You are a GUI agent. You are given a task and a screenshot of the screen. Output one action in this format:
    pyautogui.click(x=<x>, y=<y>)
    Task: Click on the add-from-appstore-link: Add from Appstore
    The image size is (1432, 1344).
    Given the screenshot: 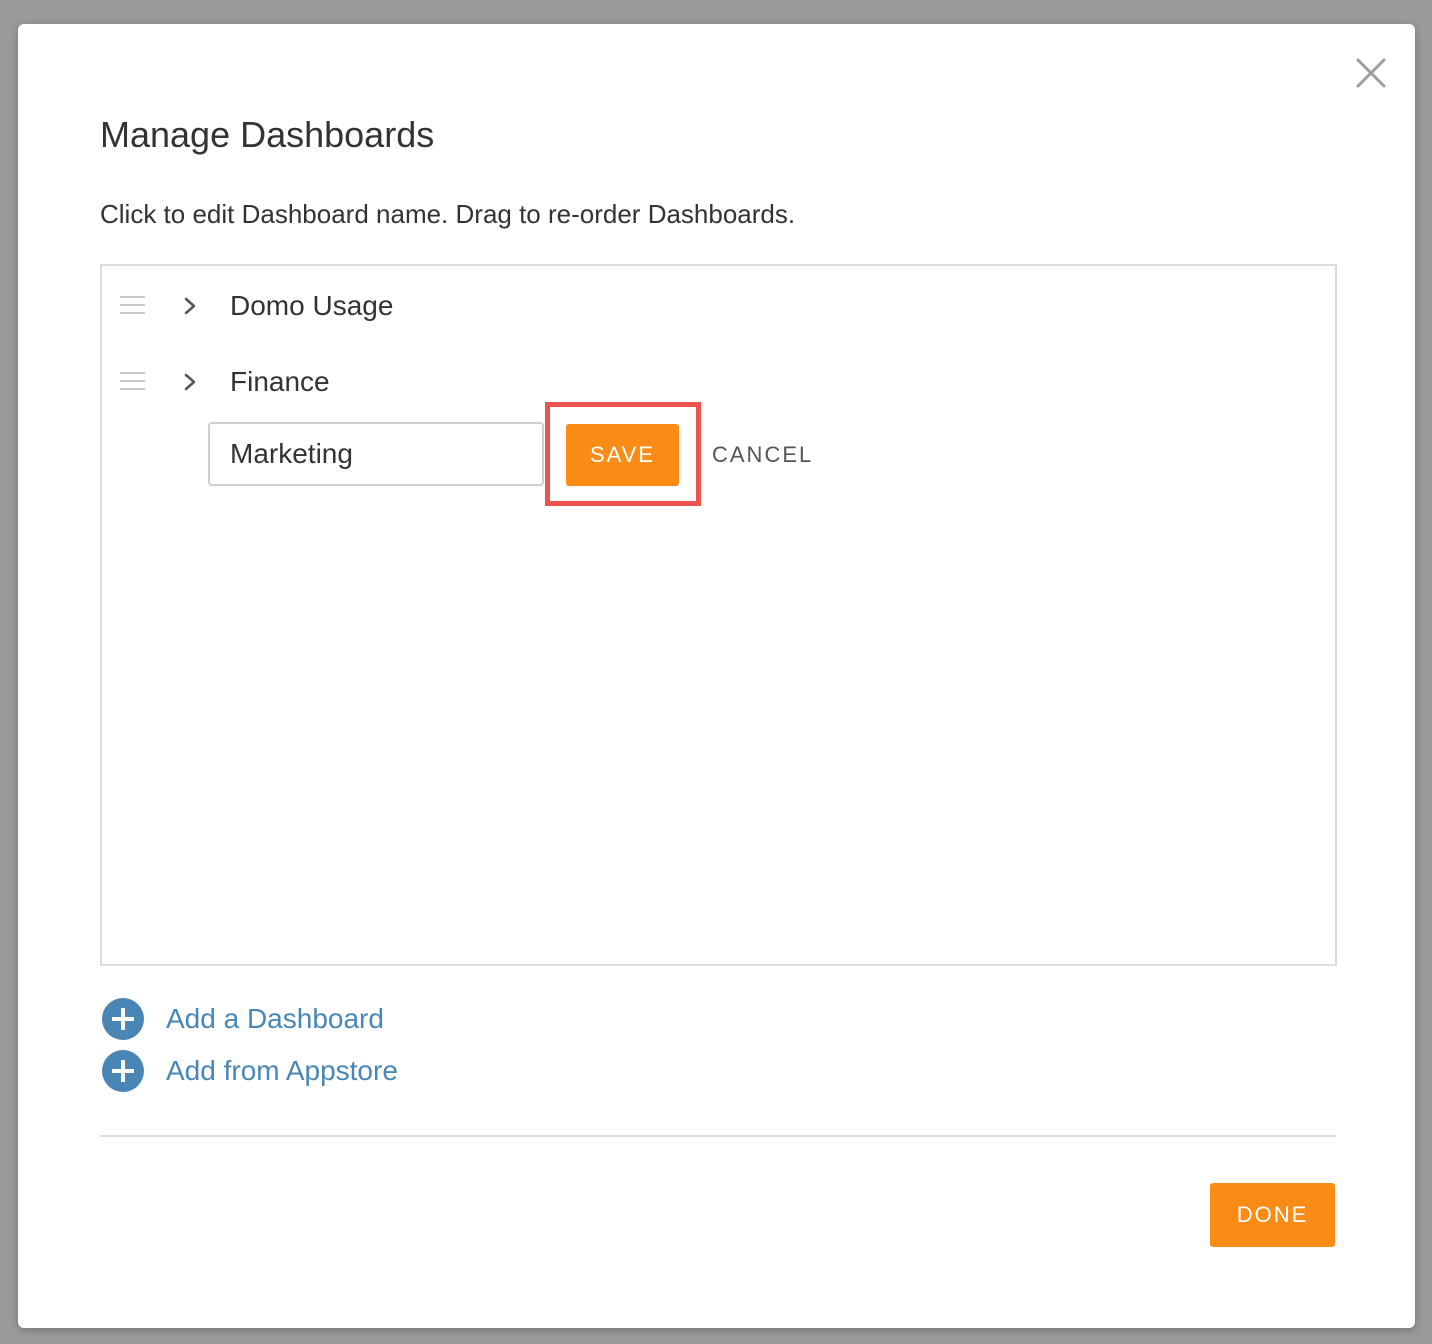 What is the action you would take?
    pyautogui.click(x=250, y=1071)
    